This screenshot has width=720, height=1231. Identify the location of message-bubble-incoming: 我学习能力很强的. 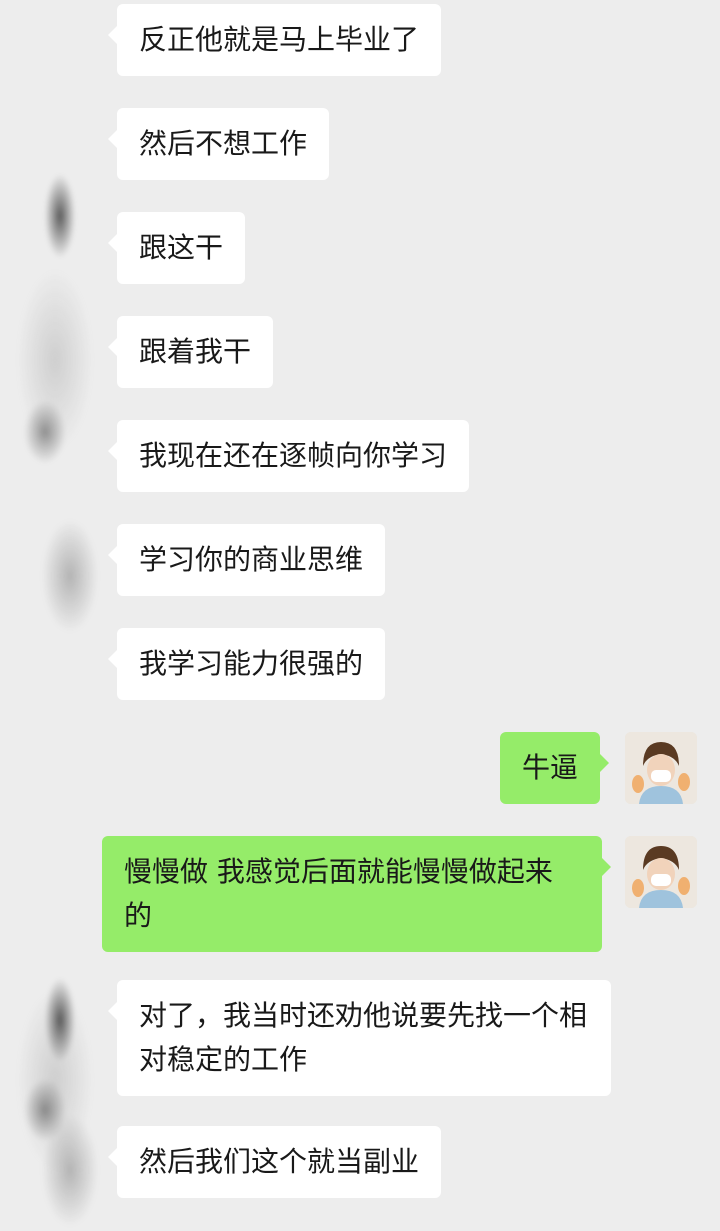
(246, 664).